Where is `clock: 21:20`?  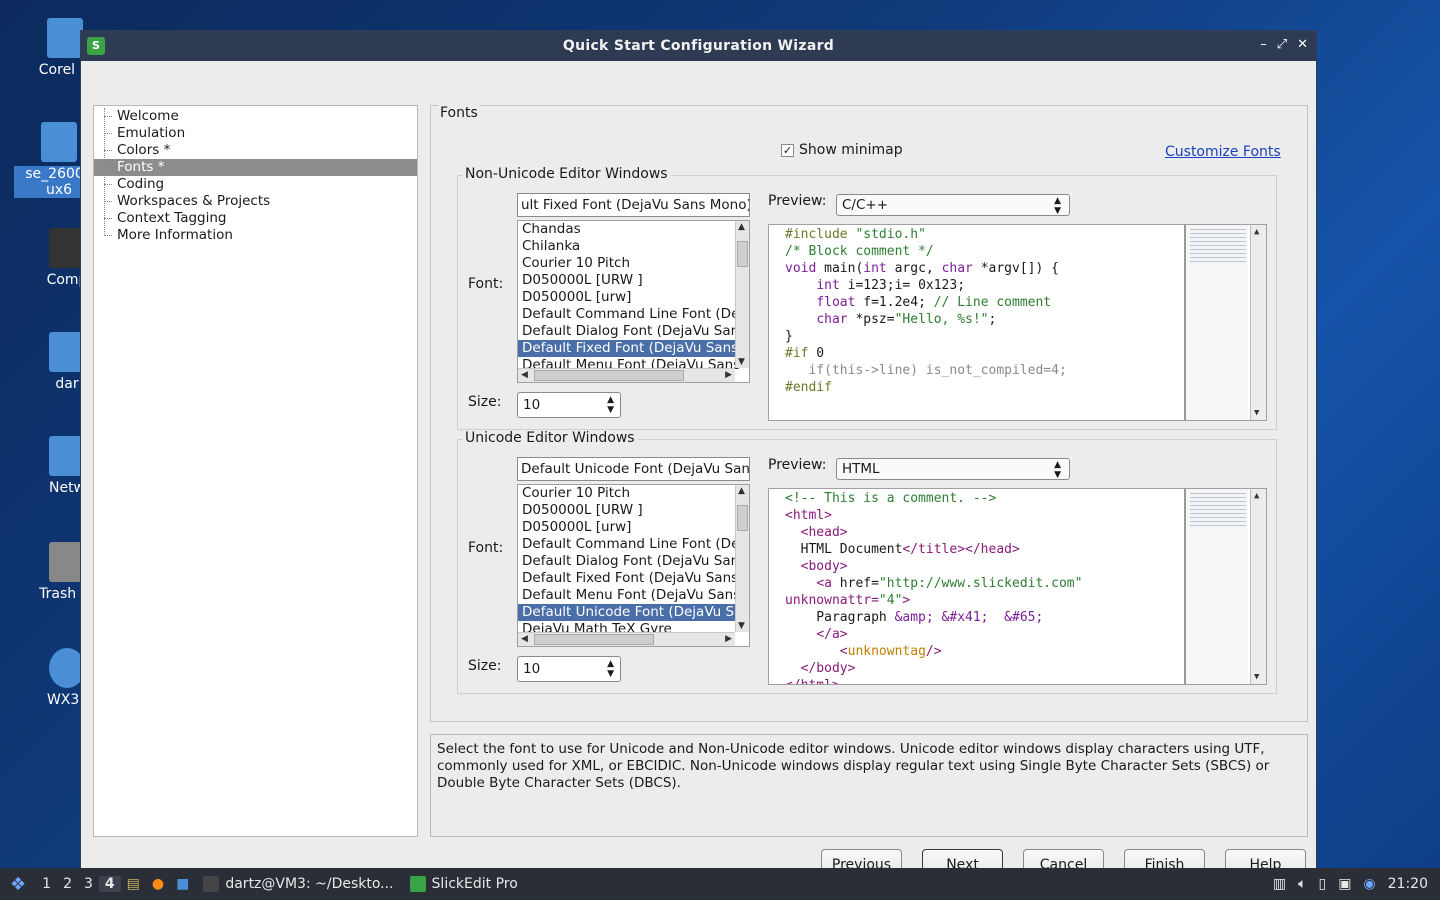 clock: 21:20 is located at coordinates (1411, 884).